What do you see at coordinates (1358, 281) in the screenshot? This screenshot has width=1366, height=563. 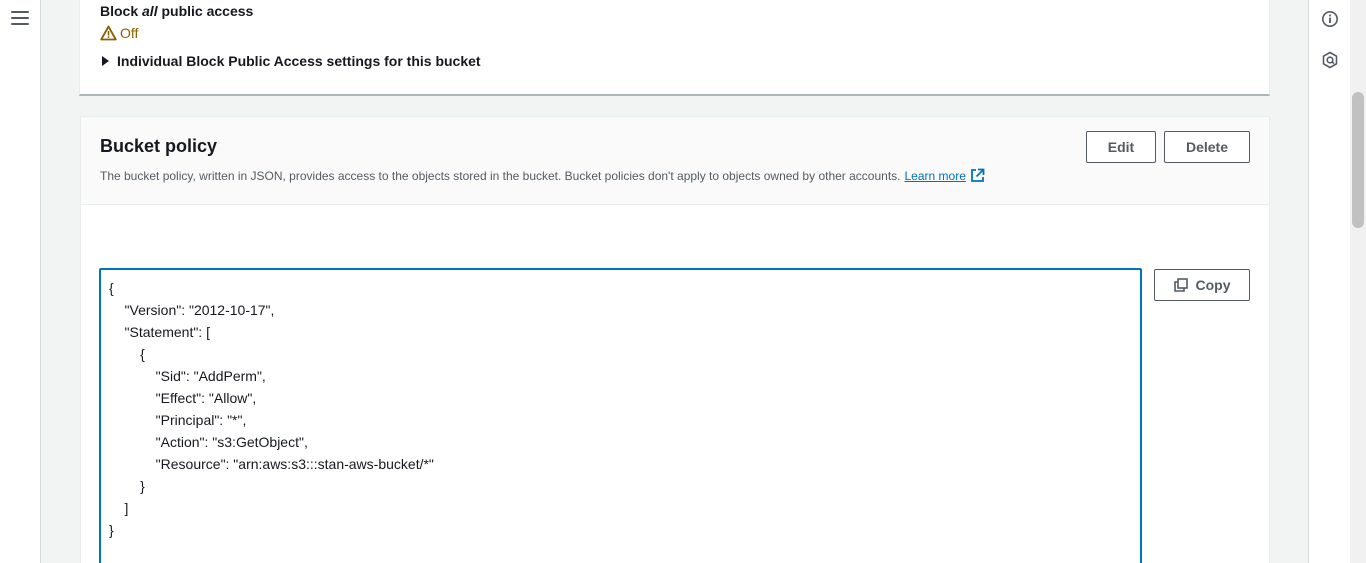 I see `page-scrollbar` at bounding box center [1358, 281].